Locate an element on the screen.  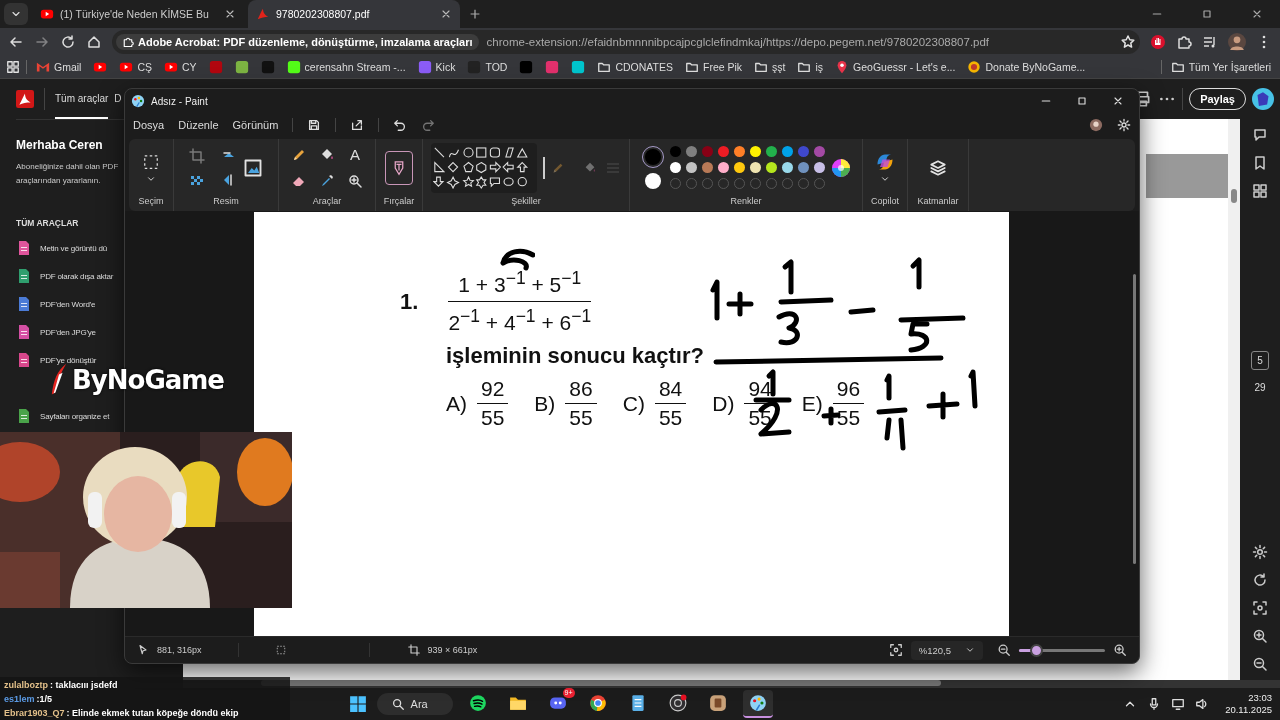
page-number: 5 is located at coordinates (1260, 360).